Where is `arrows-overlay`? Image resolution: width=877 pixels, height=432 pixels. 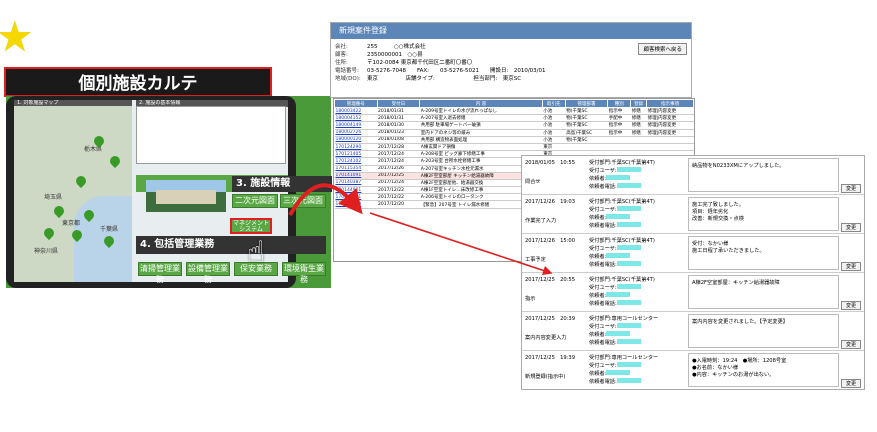 arrows-overlay is located at coordinates (420, 229).